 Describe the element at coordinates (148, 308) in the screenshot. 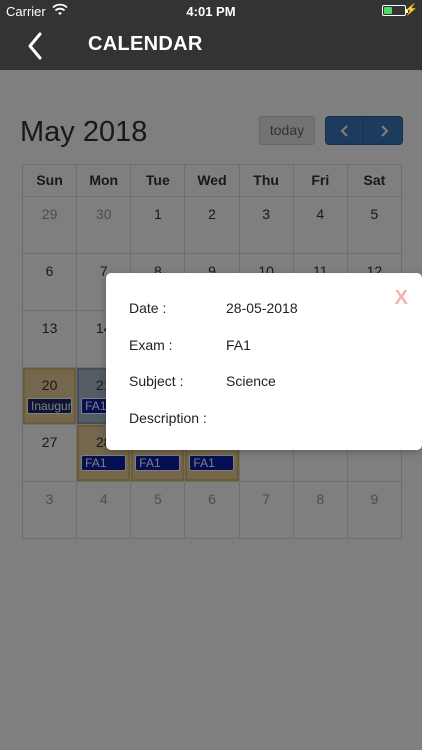

I see `date-label: Date :` at that location.